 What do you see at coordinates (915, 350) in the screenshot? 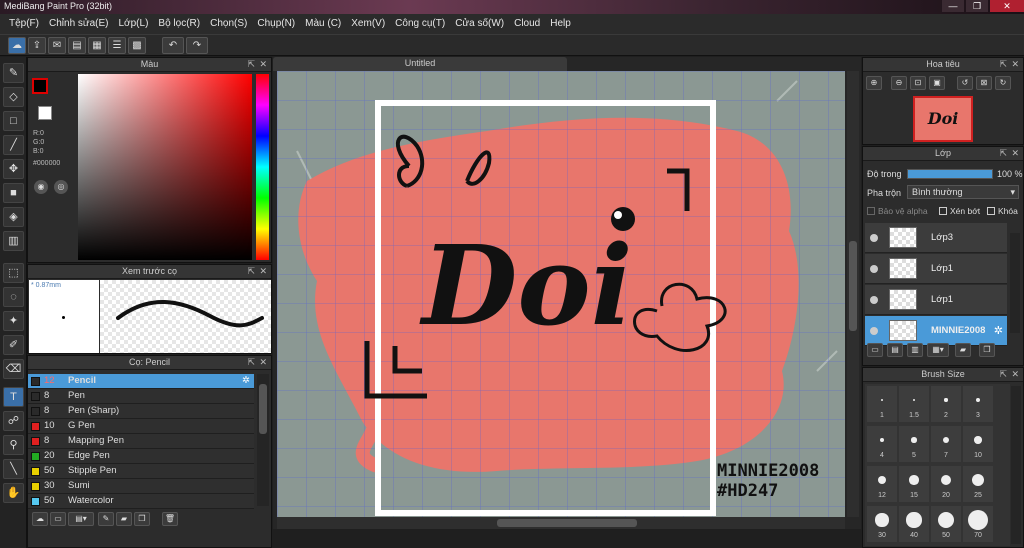
I see `new-8bit-layer-icon: ▥` at bounding box center [915, 350].